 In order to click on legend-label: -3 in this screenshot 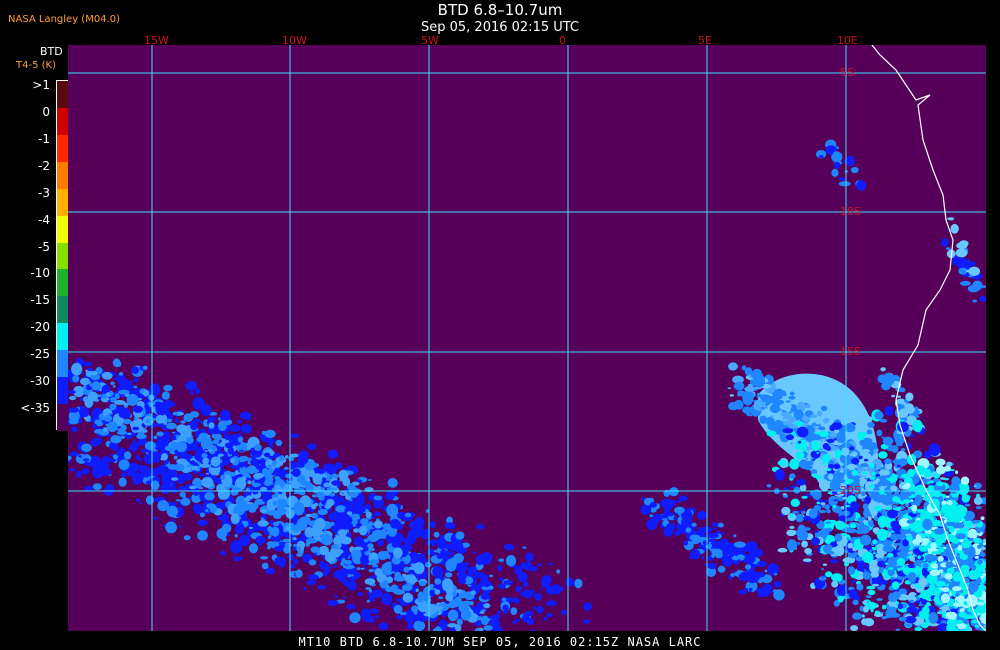, I will do `click(44, 192)`.